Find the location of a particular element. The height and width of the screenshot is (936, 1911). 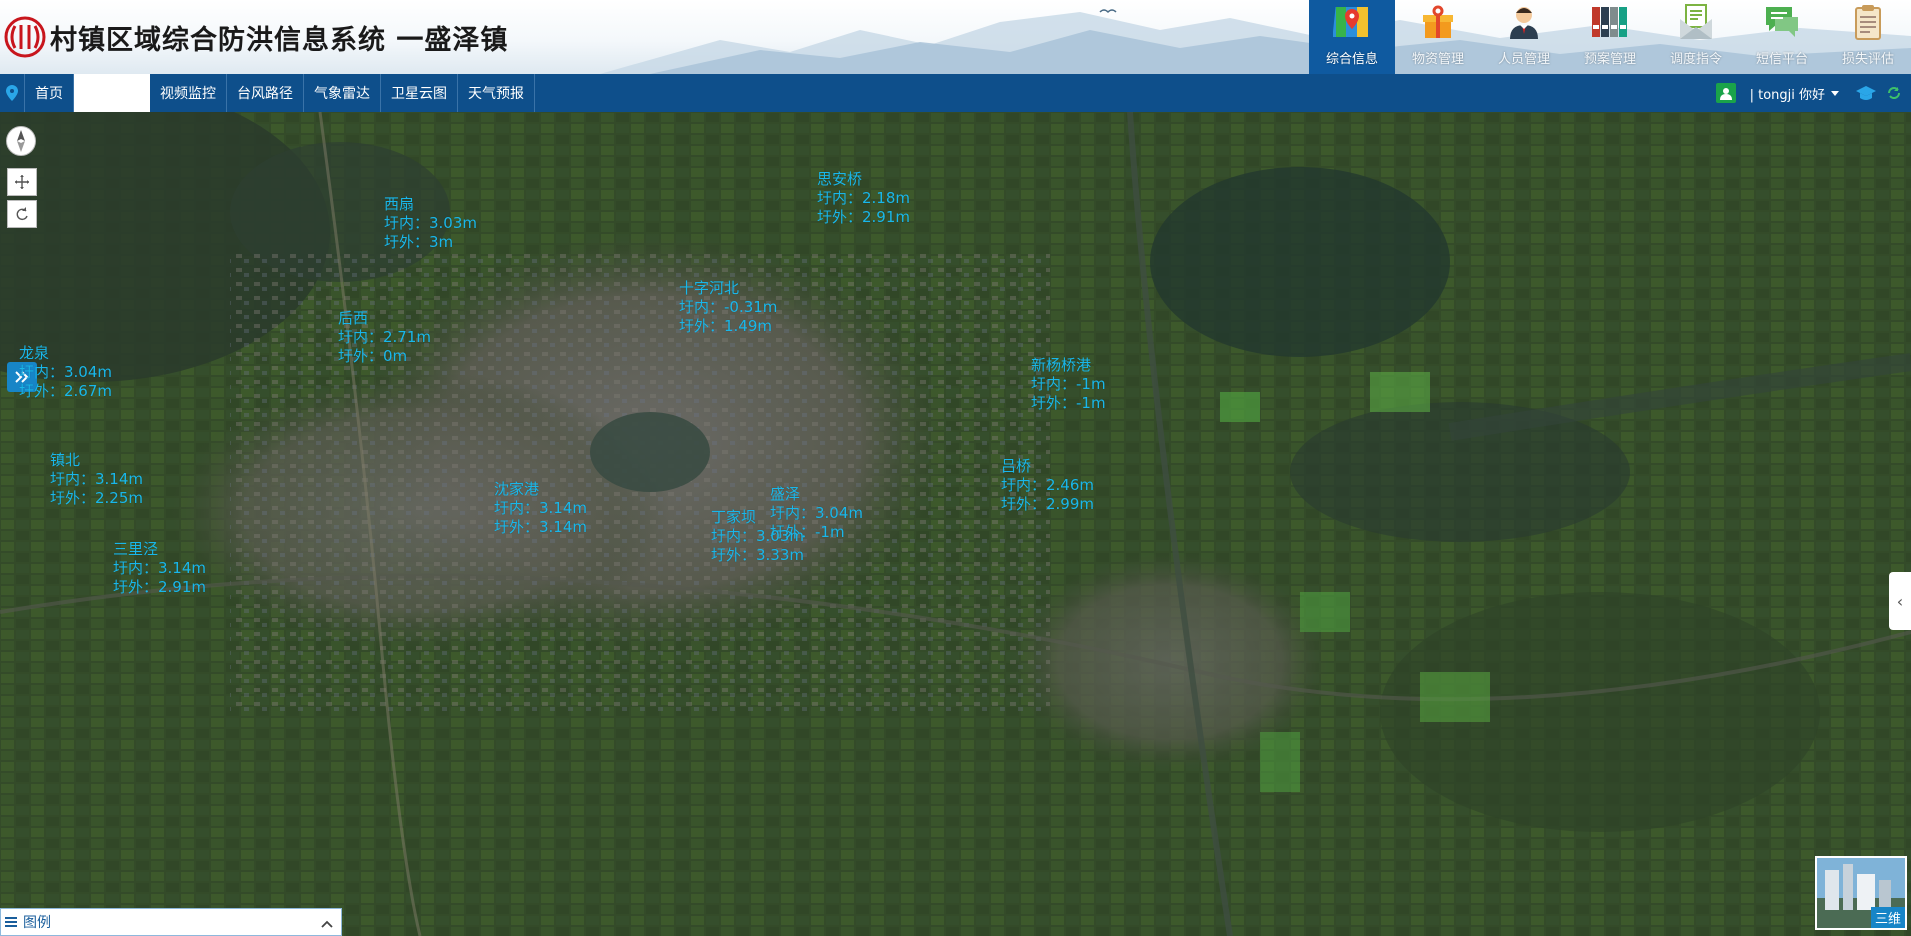

module-plans: 预案管理 is located at coordinates (1610, 37).